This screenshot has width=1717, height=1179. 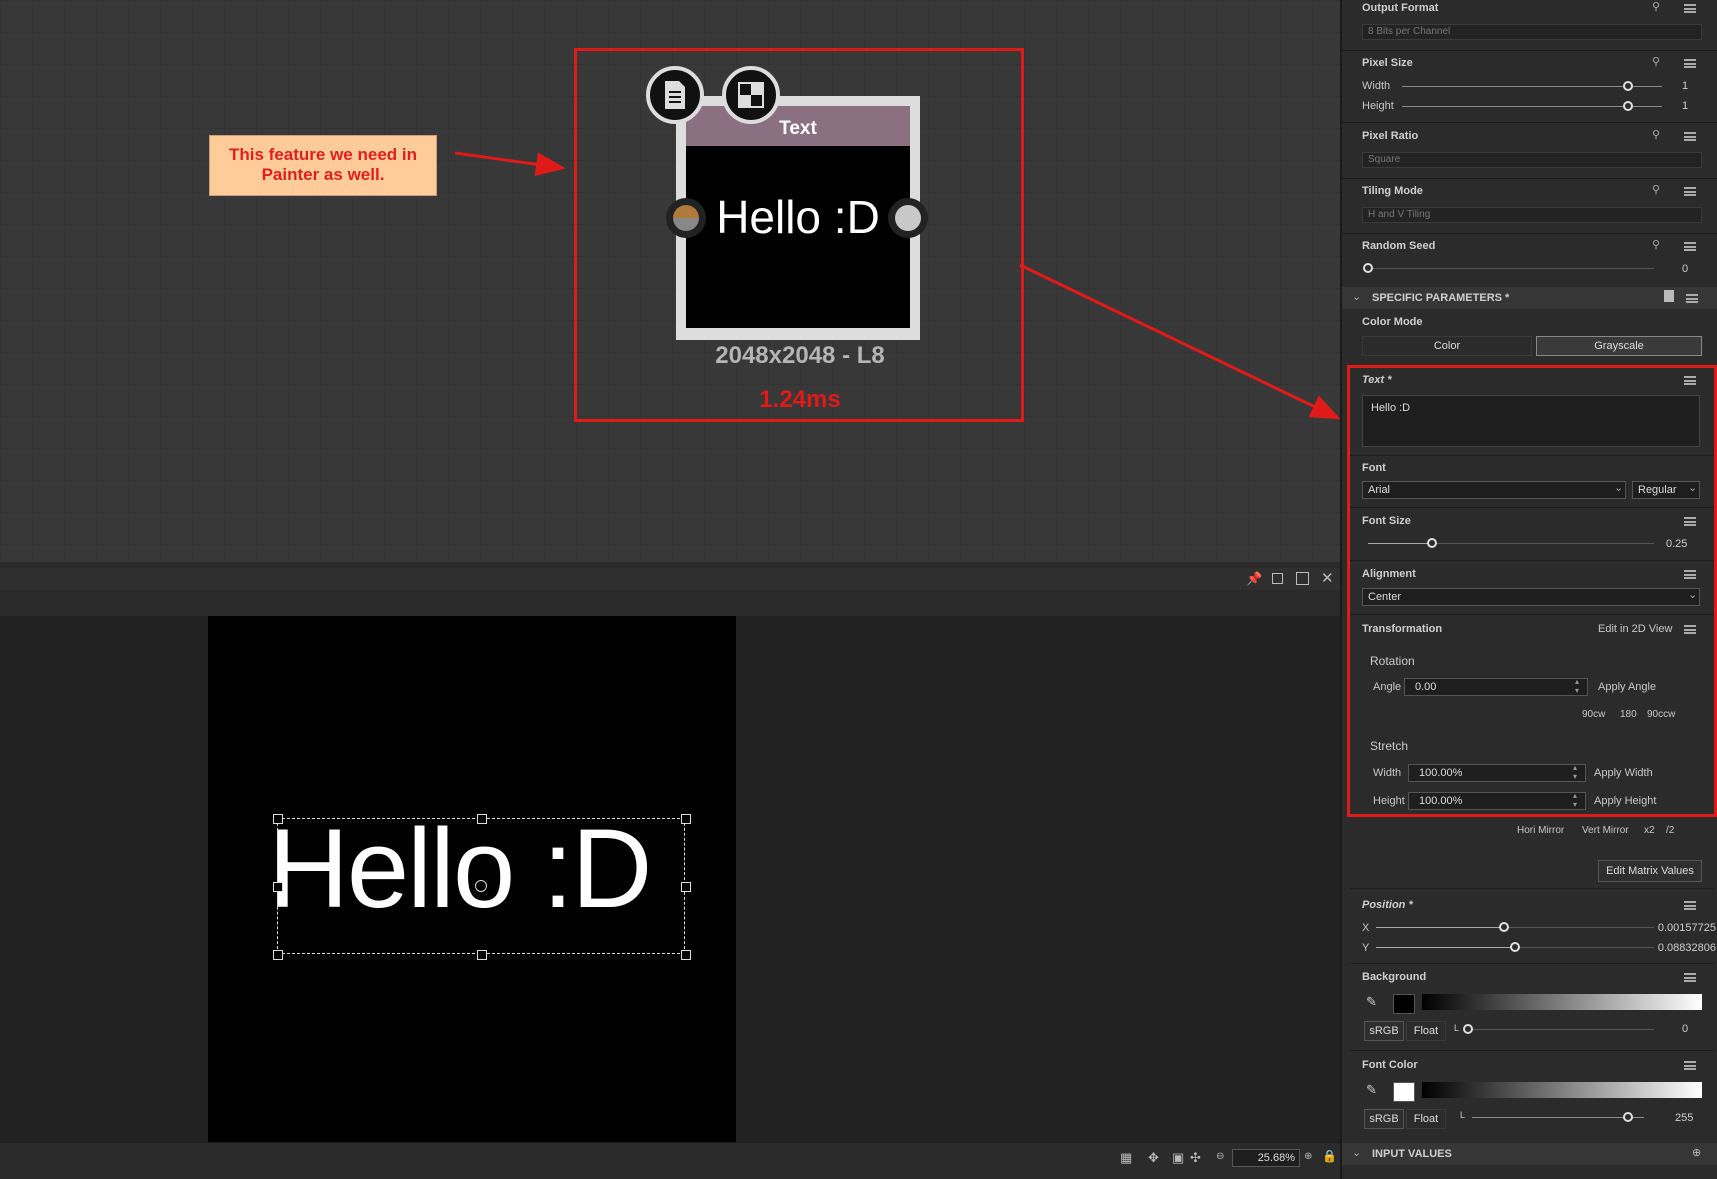 What do you see at coordinates (1178, 1158) in the screenshot?
I see `fit-icon: ▣` at bounding box center [1178, 1158].